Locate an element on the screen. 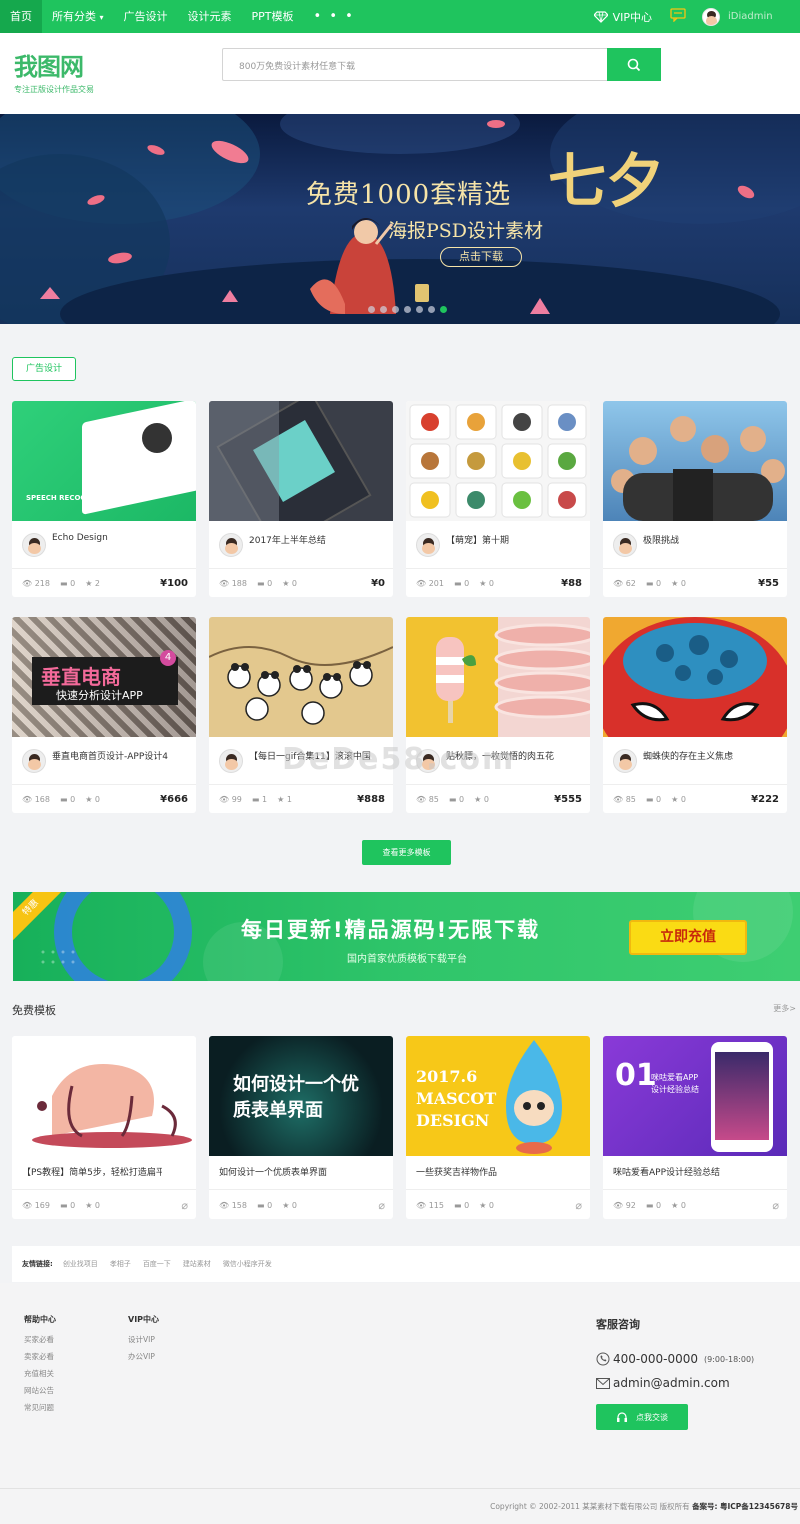  search-icon is located at coordinates (634, 64).